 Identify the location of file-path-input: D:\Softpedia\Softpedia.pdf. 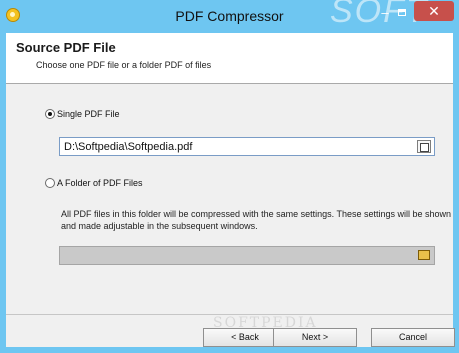
(247, 146).